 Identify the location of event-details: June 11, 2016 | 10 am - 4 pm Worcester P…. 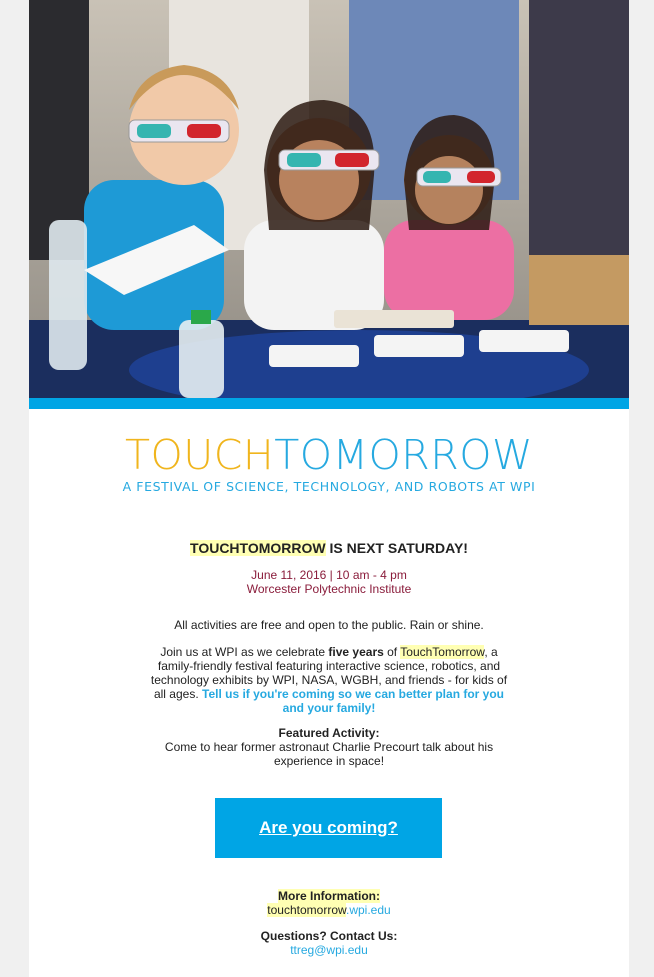
(329, 582).